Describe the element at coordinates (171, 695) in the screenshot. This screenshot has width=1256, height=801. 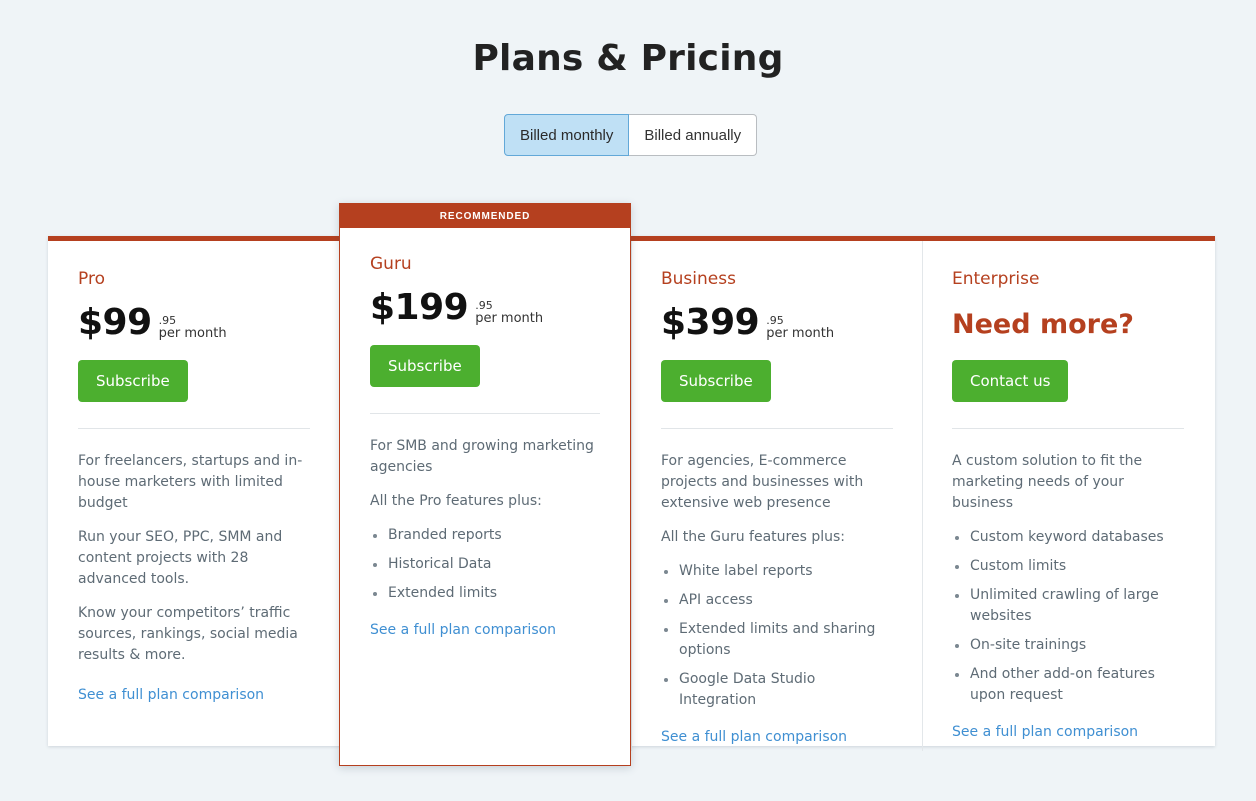
I see `plan-comparison-link-pro: See a full plan comparison` at that location.